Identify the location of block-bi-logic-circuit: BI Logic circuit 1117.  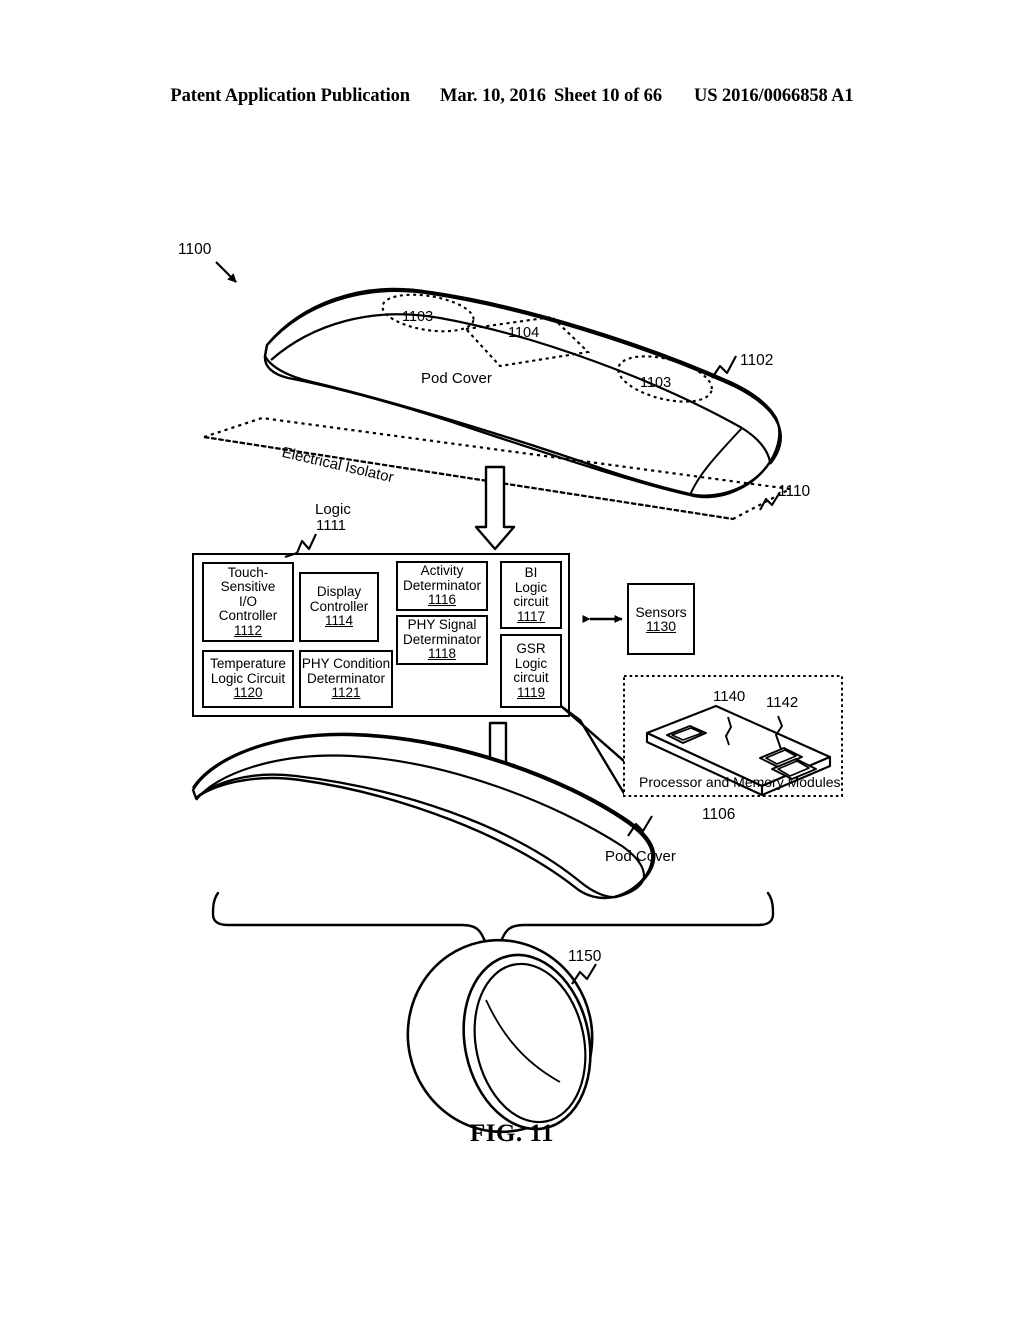
(531, 595).